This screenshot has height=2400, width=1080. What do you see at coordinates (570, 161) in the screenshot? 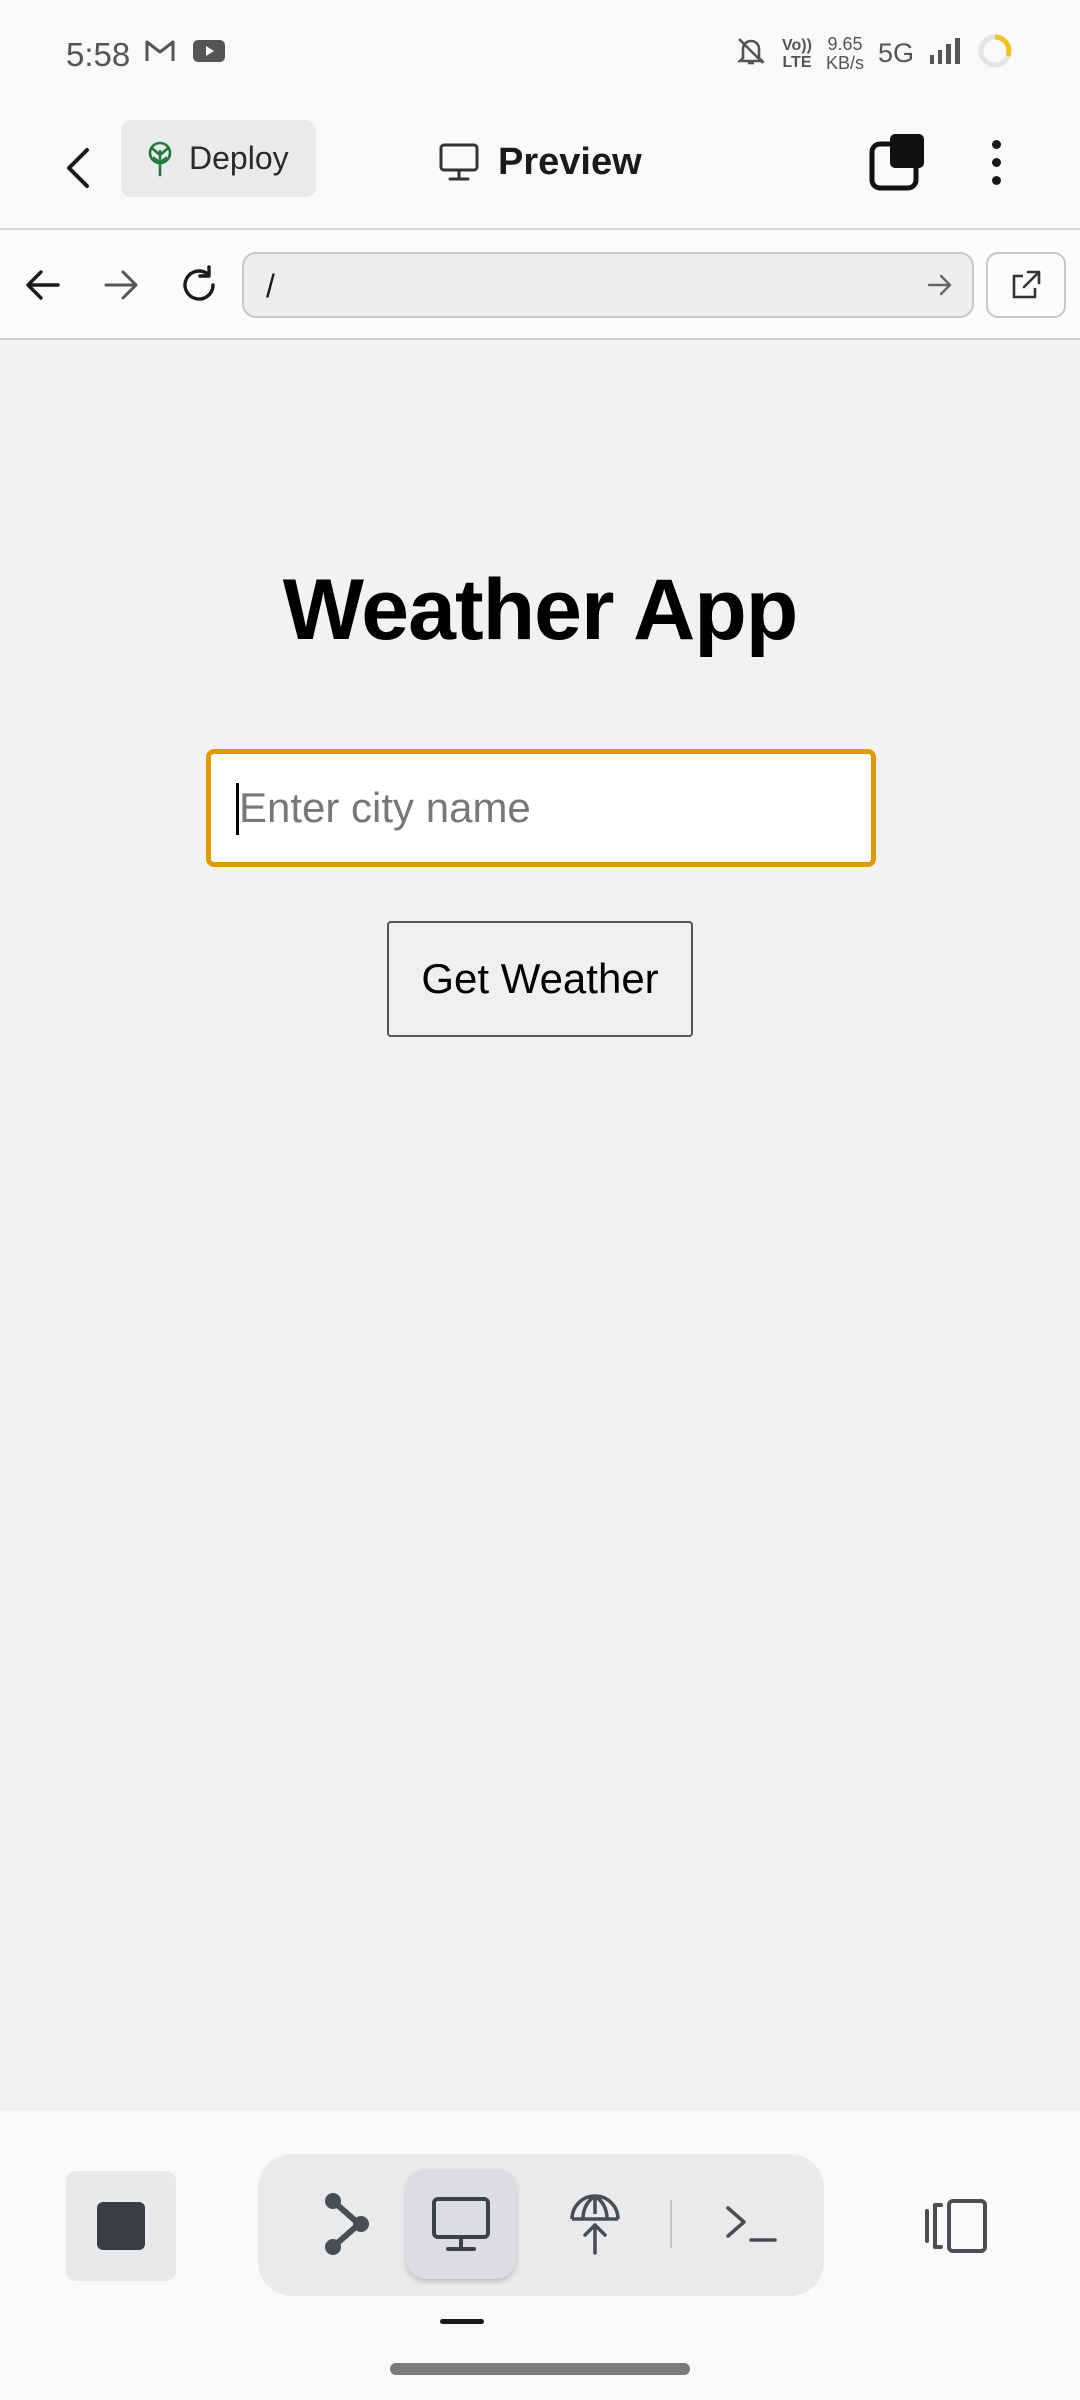
I see `preview-title-text: Preview` at bounding box center [570, 161].